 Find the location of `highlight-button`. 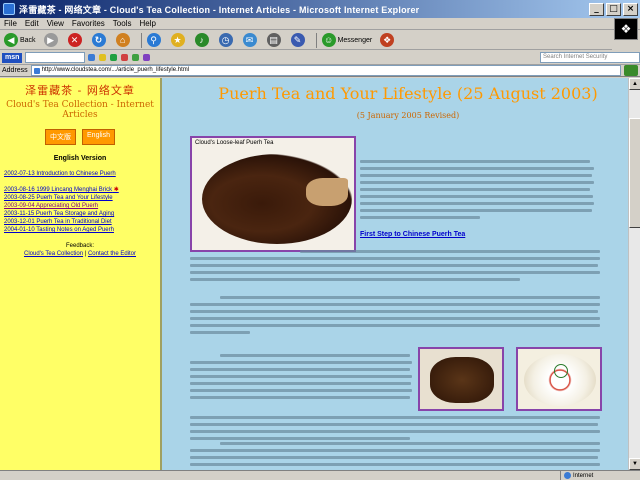

highlight-button is located at coordinates (103, 57).